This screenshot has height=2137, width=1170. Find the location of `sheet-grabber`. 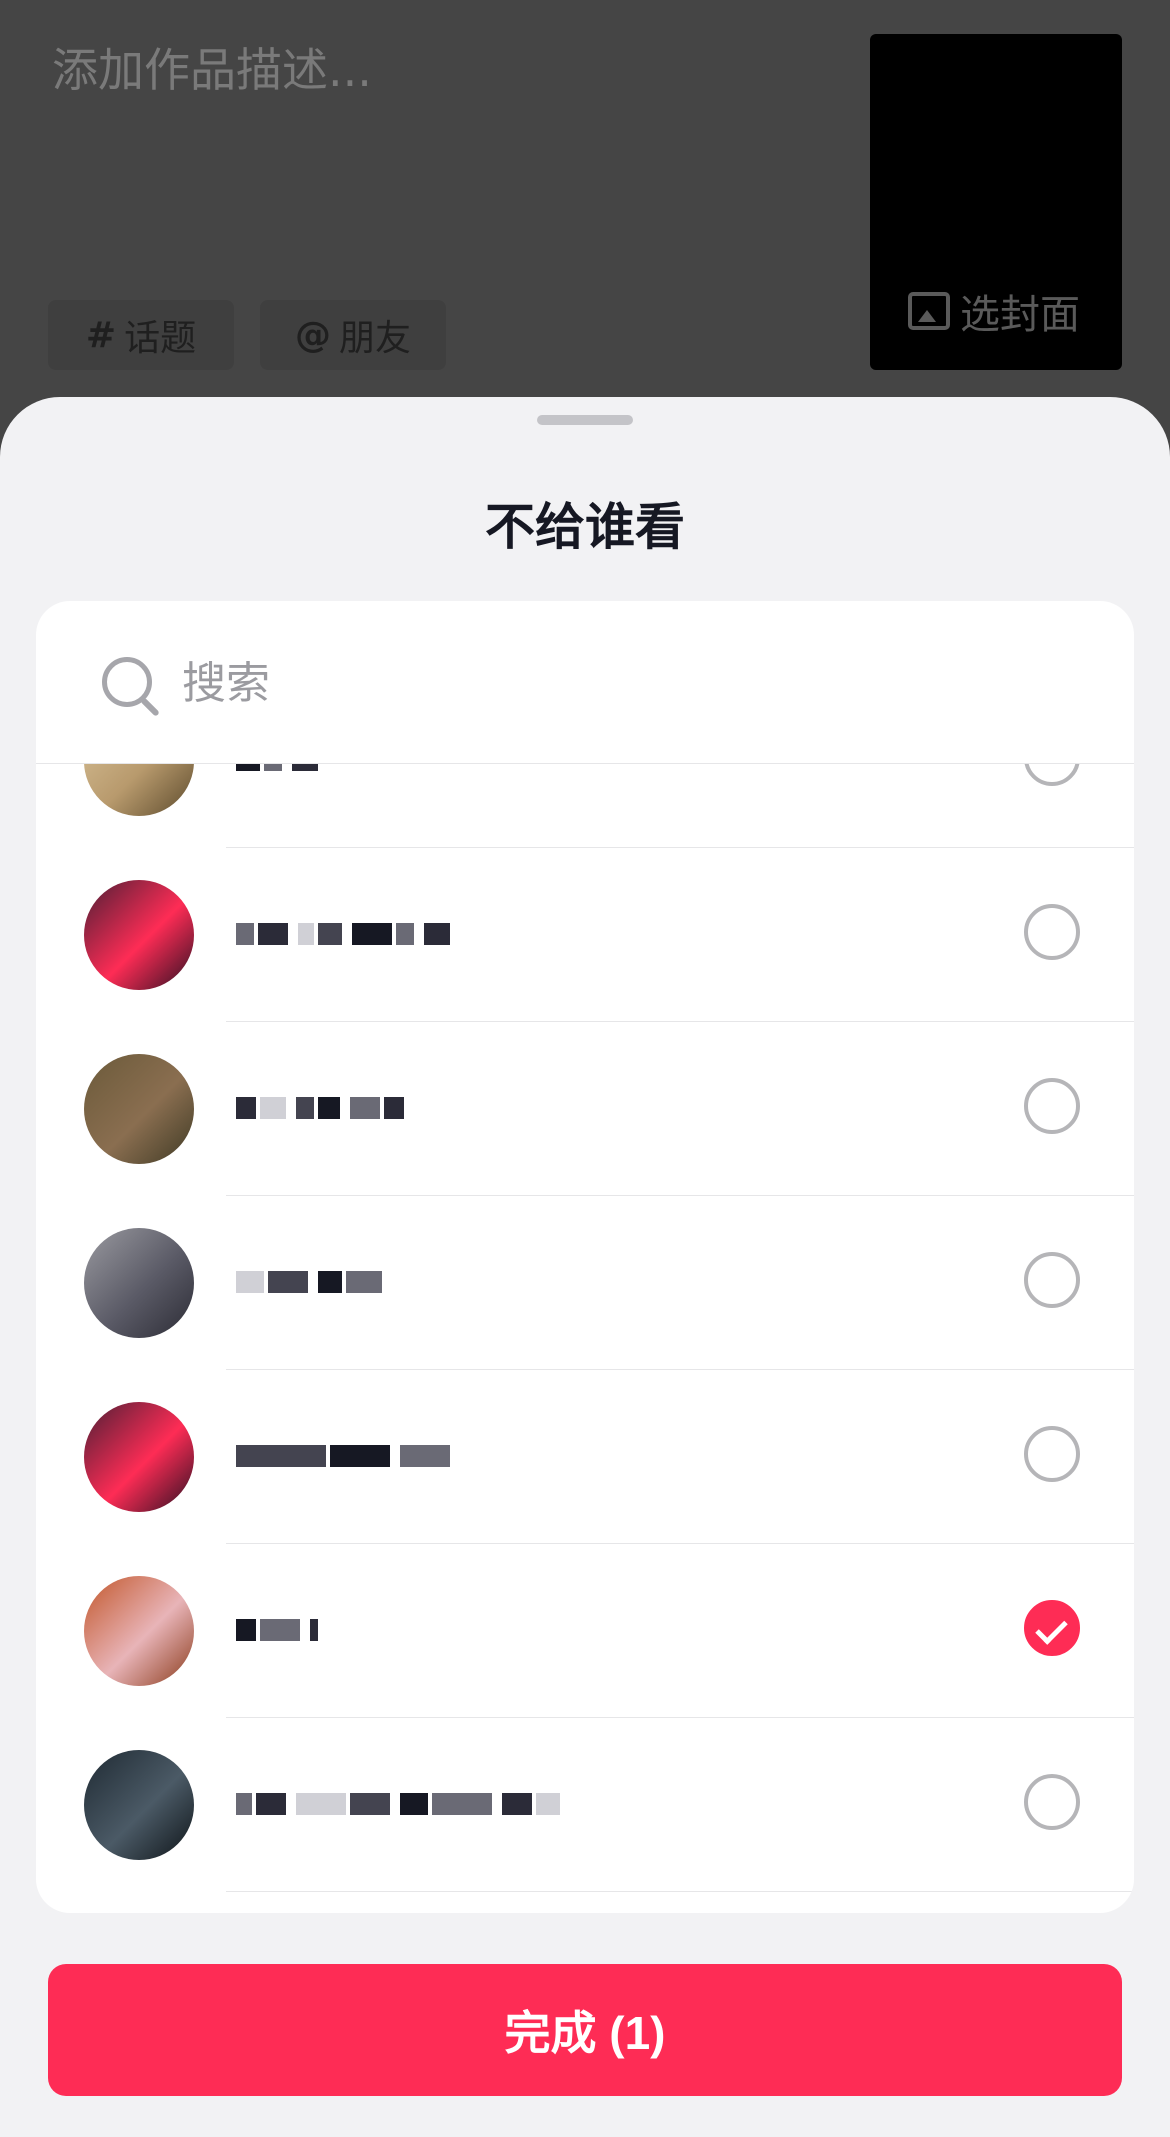

sheet-grabber is located at coordinates (585, 420).